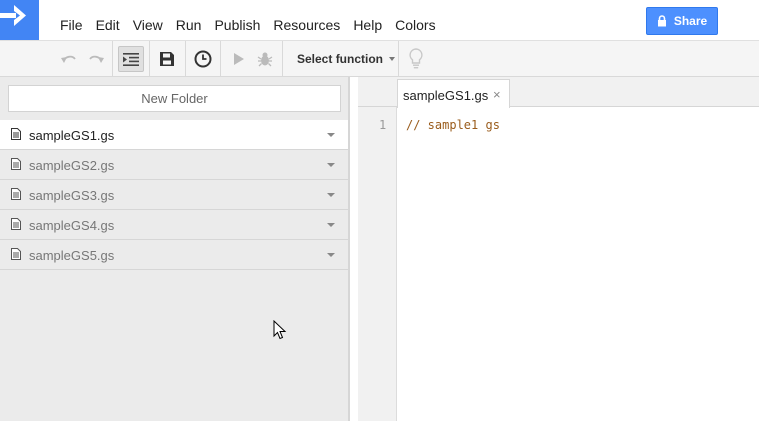 Image resolution: width=759 pixels, height=421 pixels. Describe the element at coordinates (690, 21) in the screenshot. I see `share-label: Share` at that location.